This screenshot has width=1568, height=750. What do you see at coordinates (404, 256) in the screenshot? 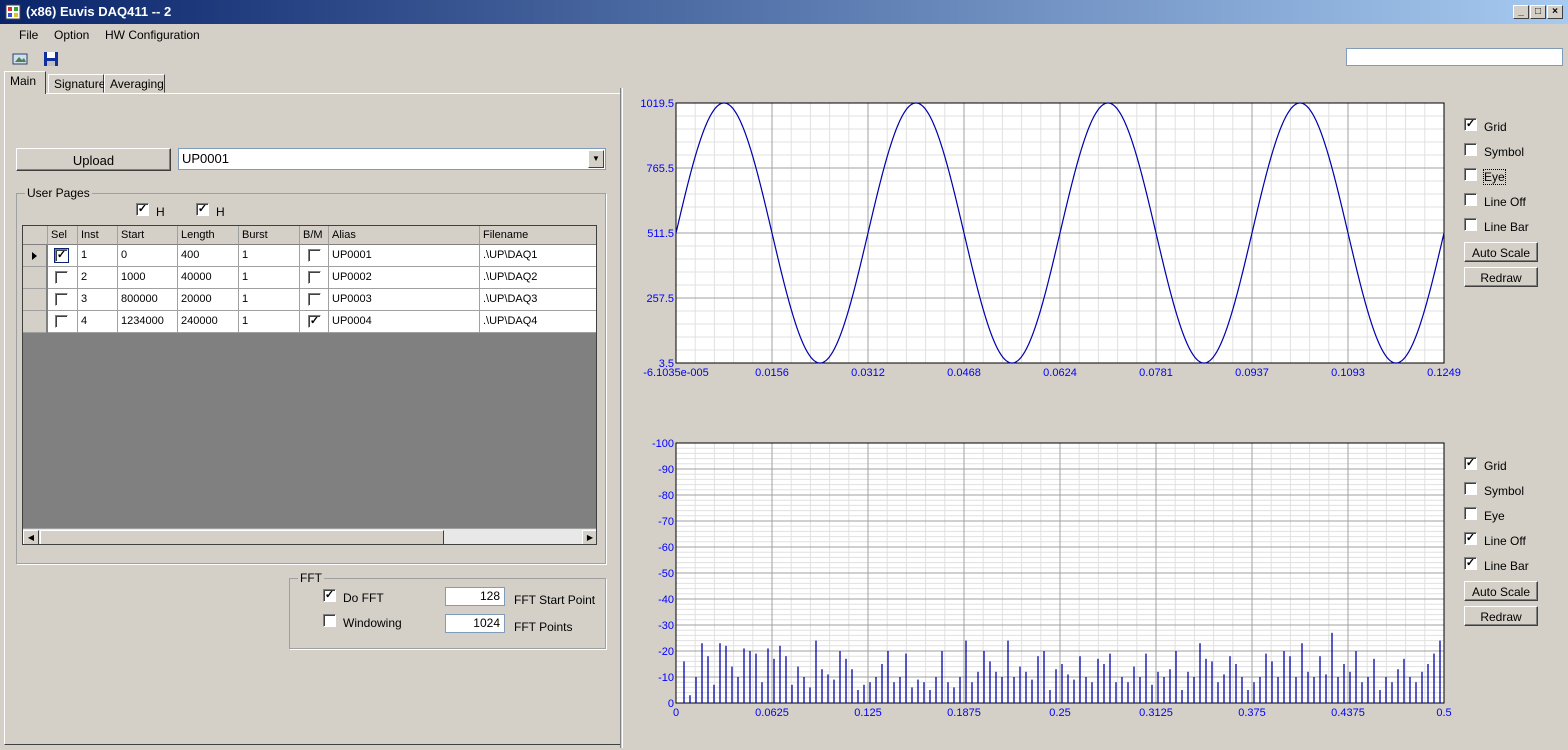
I see `table-cell-alias: UP0001` at bounding box center [404, 256].